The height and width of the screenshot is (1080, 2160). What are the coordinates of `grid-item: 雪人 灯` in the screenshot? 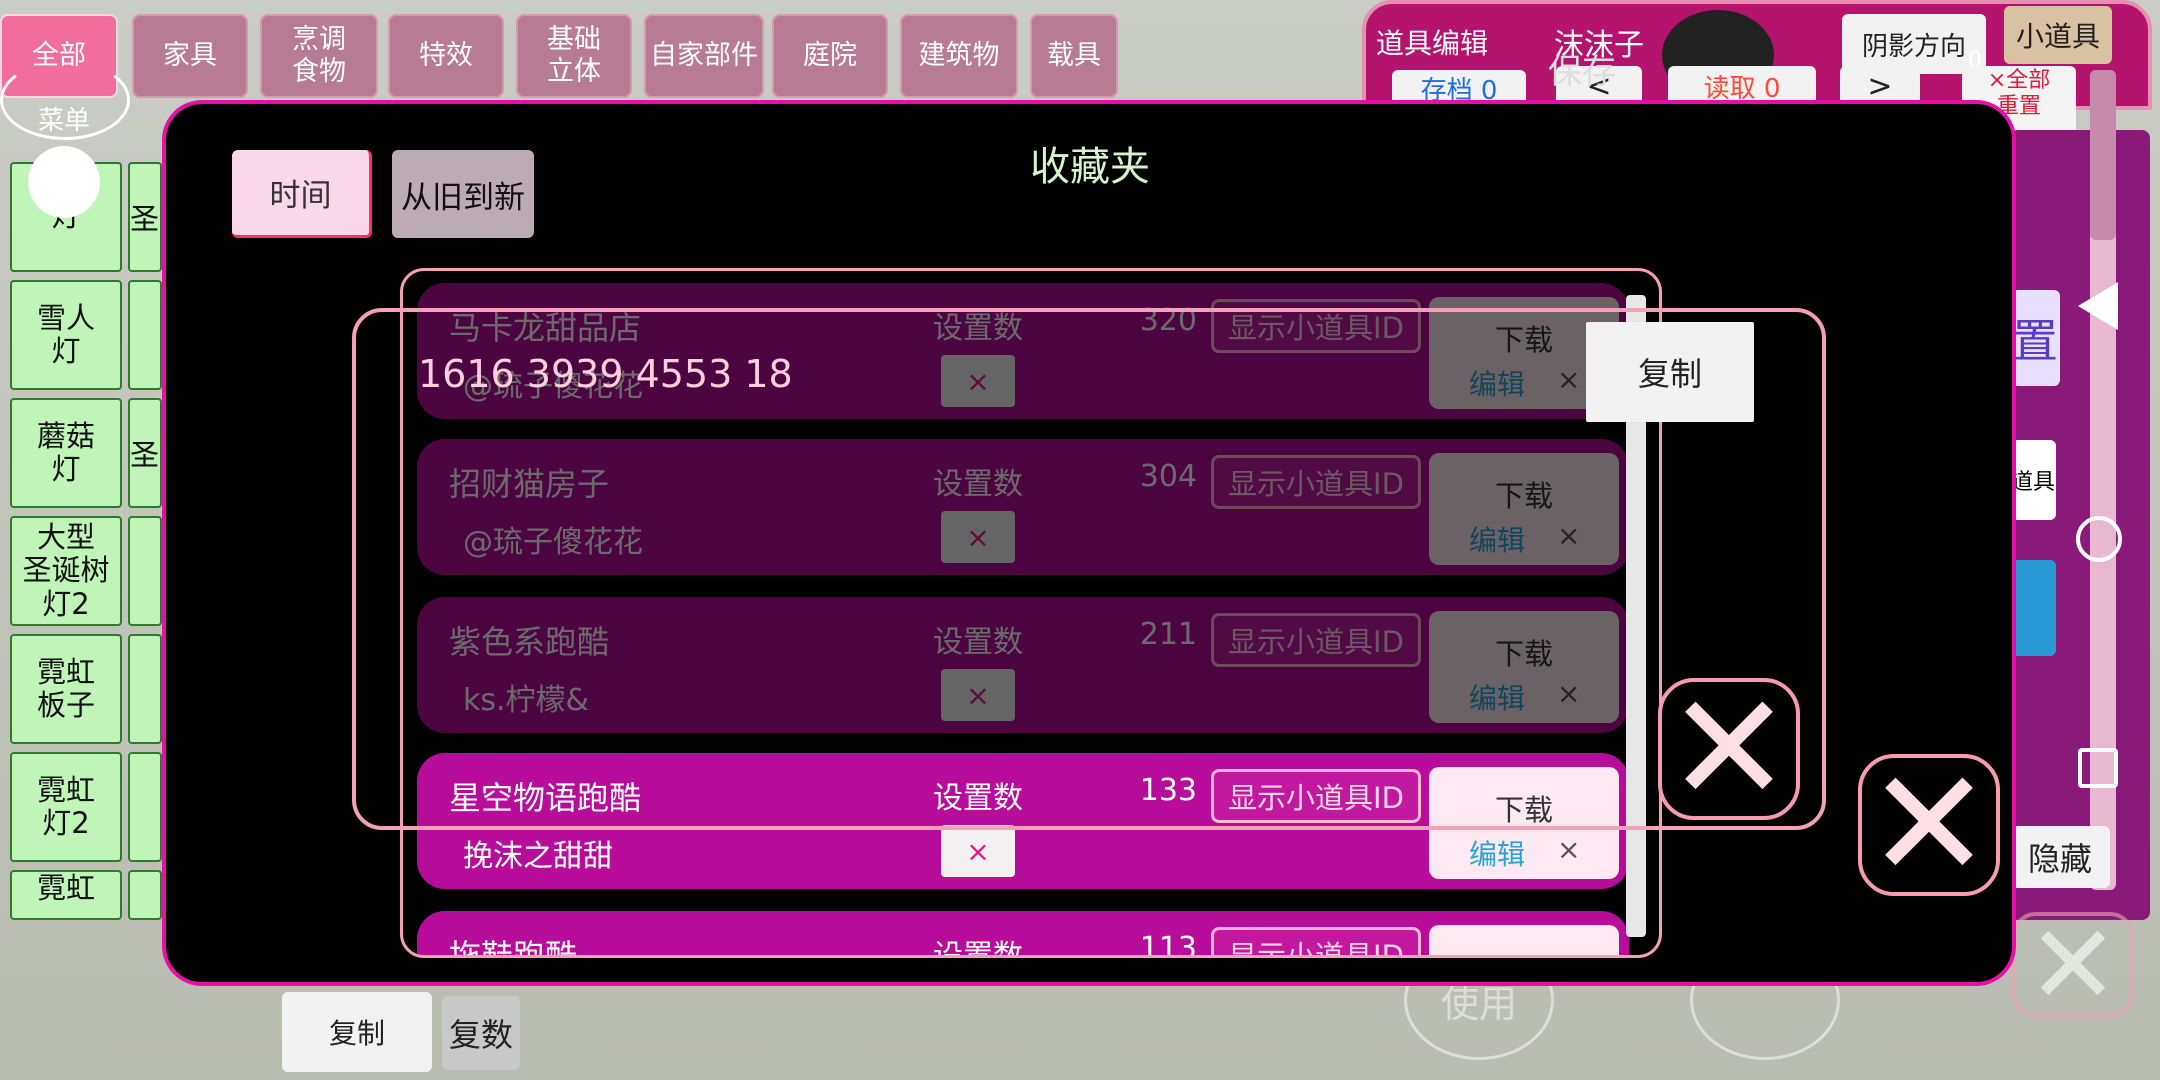 It's located at (66, 335).